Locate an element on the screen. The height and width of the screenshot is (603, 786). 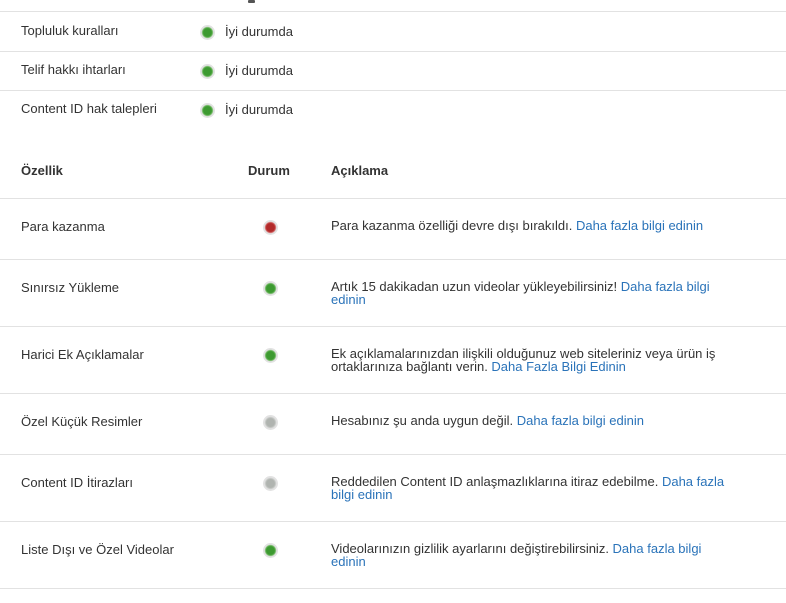
status-row-copyright-strikes: Telif hakkı ihtarları İyi durumda is located at coordinates (393, 71).